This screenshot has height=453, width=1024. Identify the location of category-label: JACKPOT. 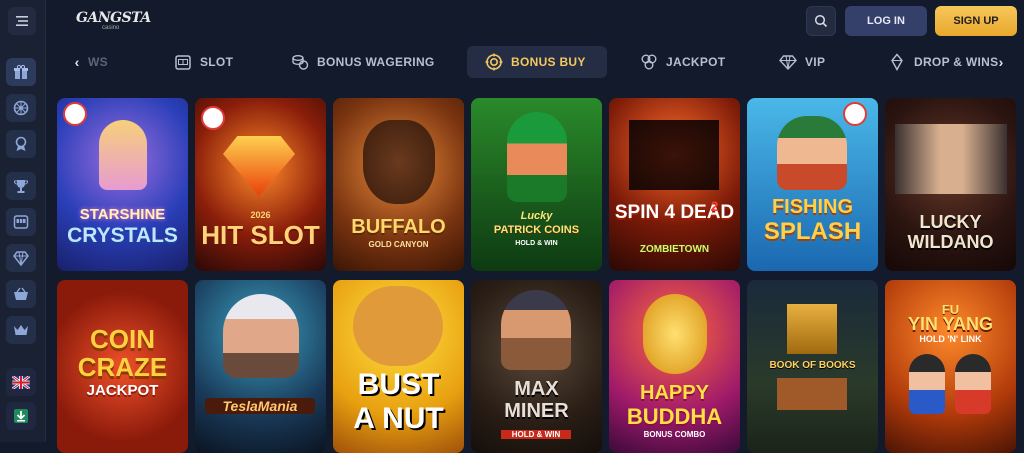
(696, 62).